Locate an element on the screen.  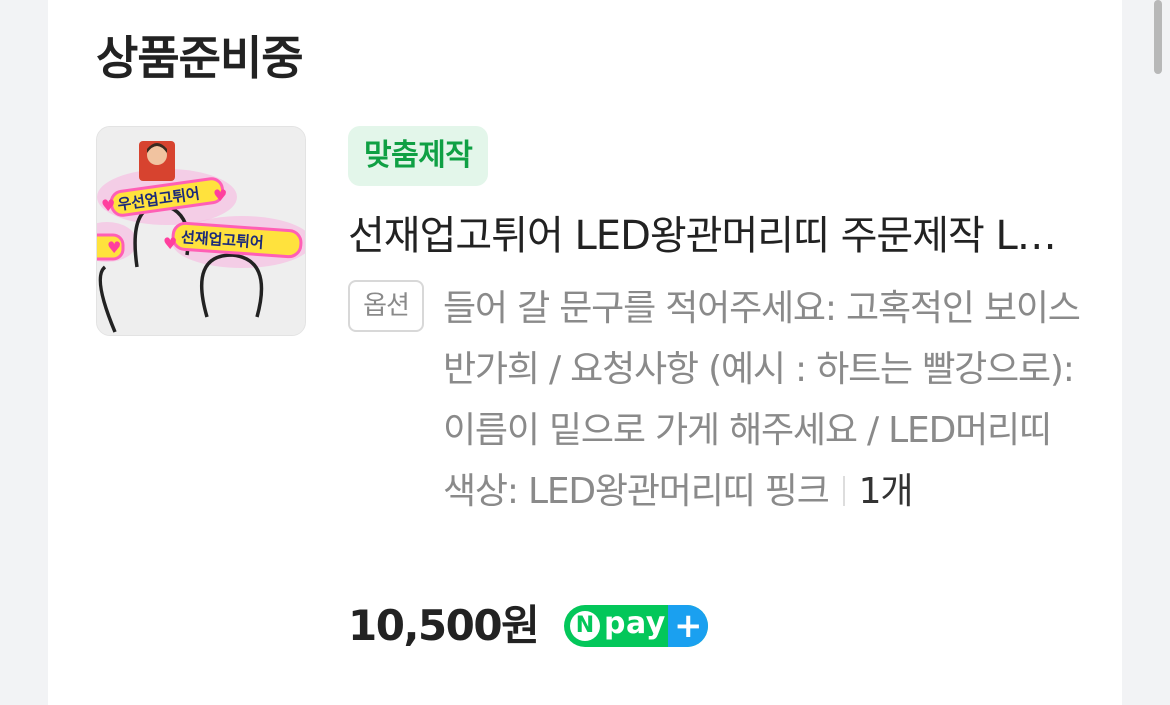
product-title: 선재업고튀어 LED왕관머리띠 주문제작 LED 머리띠 is located at coordinates (708, 236).